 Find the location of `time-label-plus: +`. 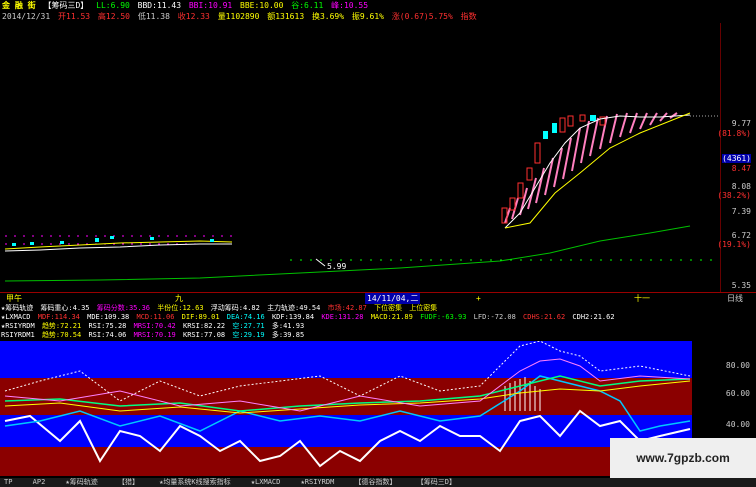

time-label-plus: + is located at coordinates (478, 298).